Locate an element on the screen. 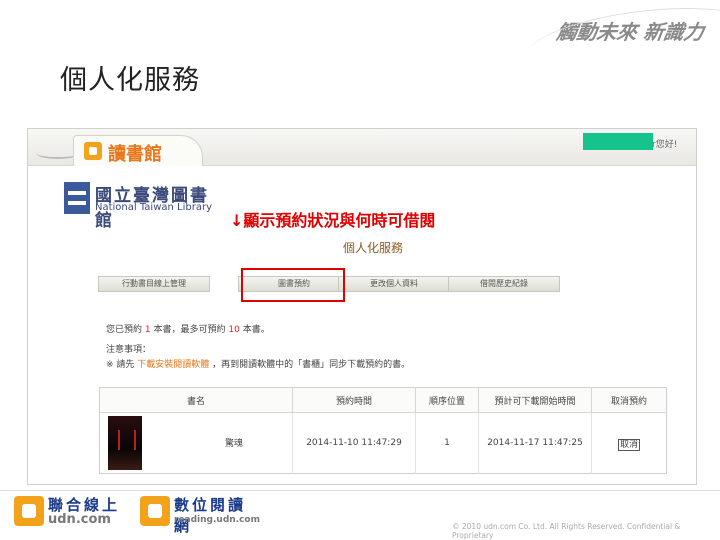 The width and height of the screenshot is (720, 540). library-name-en: National Taiwan Library is located at coordinates (153, 207).